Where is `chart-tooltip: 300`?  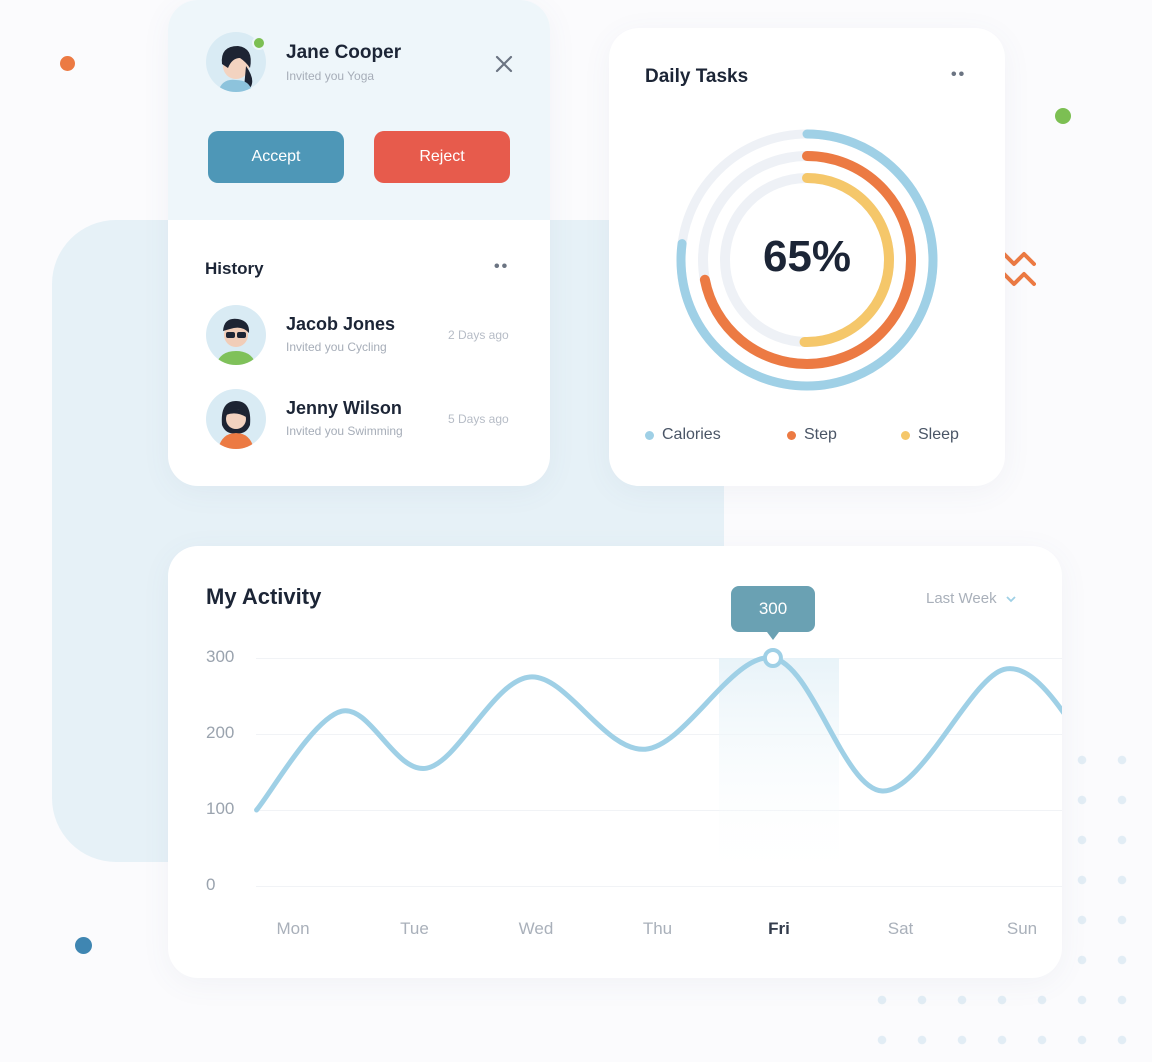 chart-tooltip: 300 is located at coordinates (773, 613).